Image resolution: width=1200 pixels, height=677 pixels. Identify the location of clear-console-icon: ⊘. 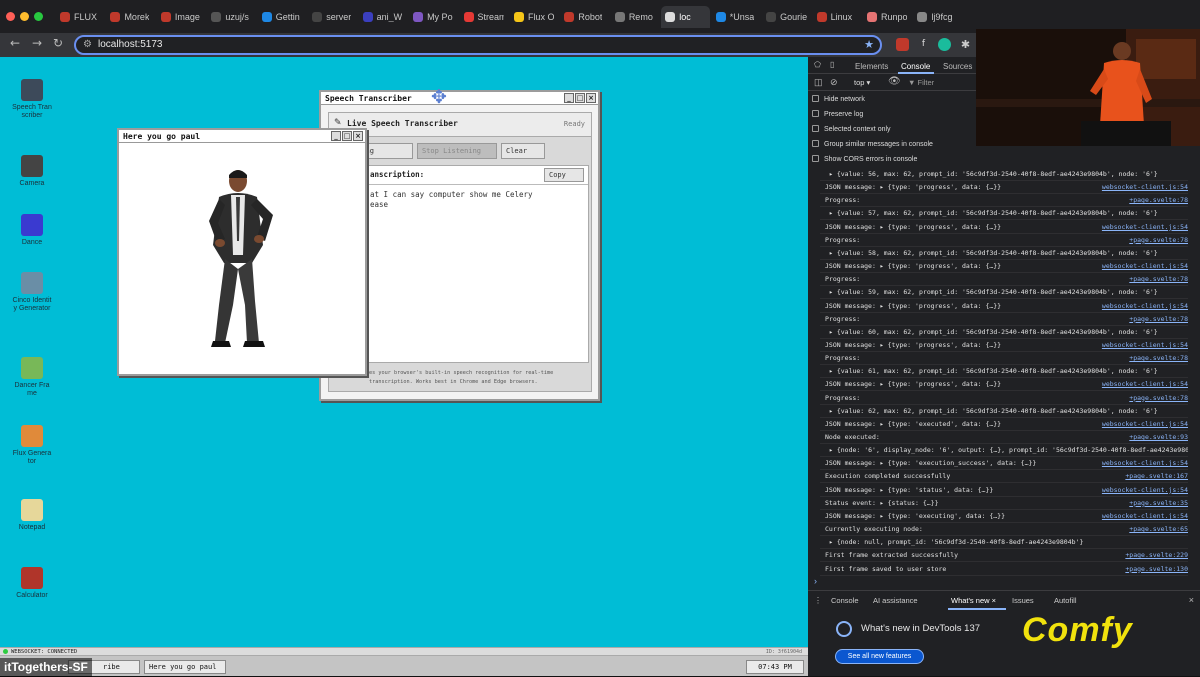
(834, 82).